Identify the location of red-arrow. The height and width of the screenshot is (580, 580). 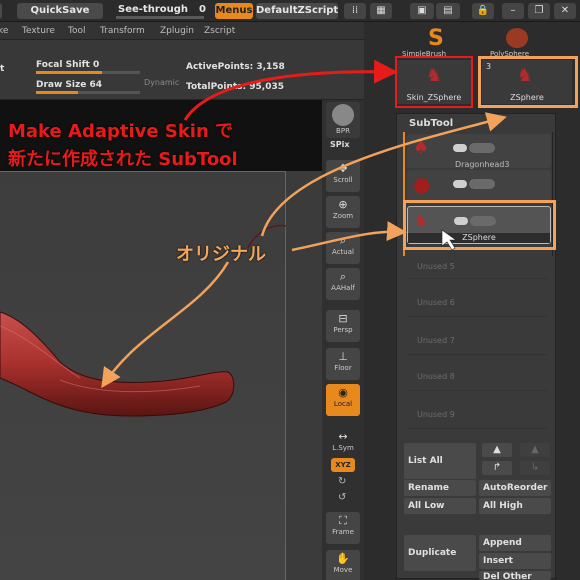
(290, 90).